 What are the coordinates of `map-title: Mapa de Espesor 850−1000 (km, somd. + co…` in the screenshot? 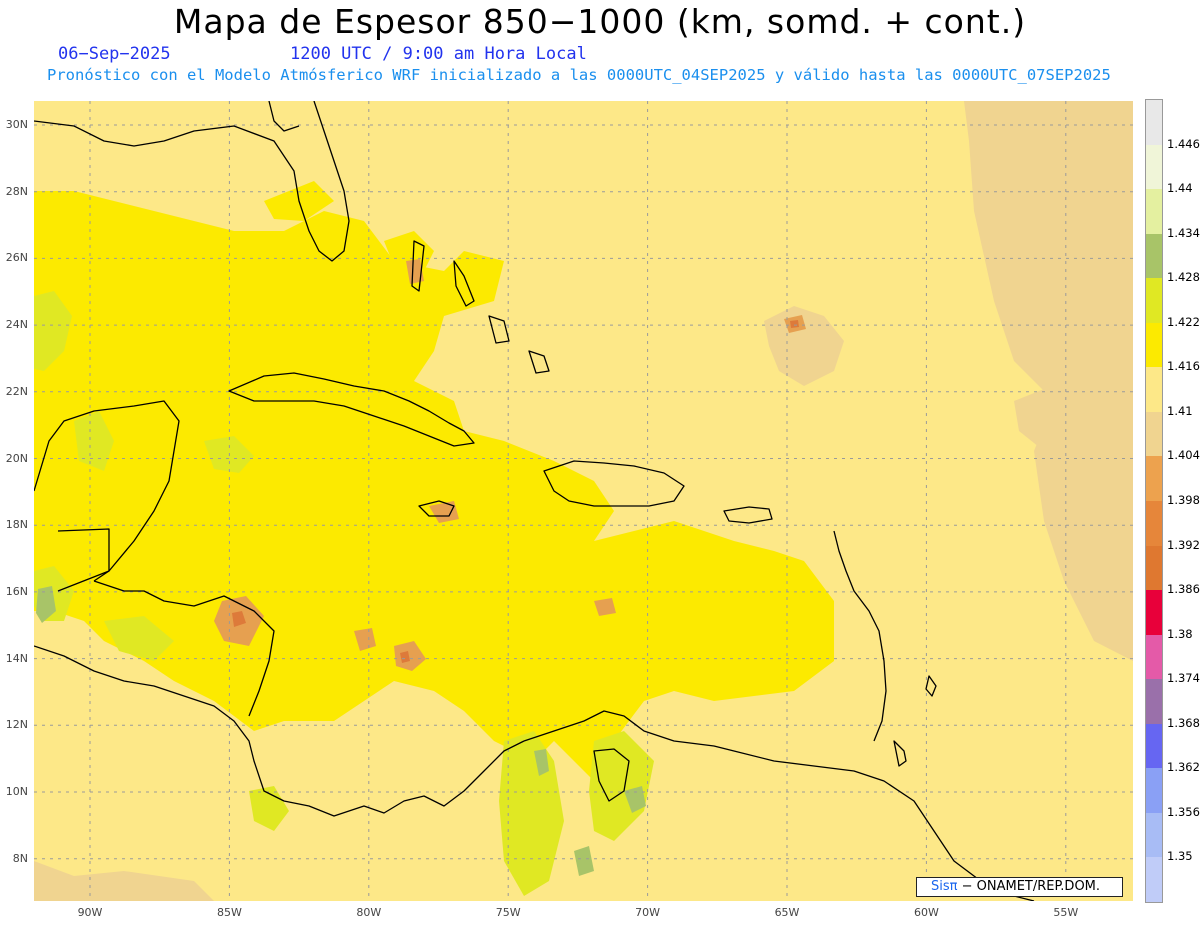 It's located at (600, 21).